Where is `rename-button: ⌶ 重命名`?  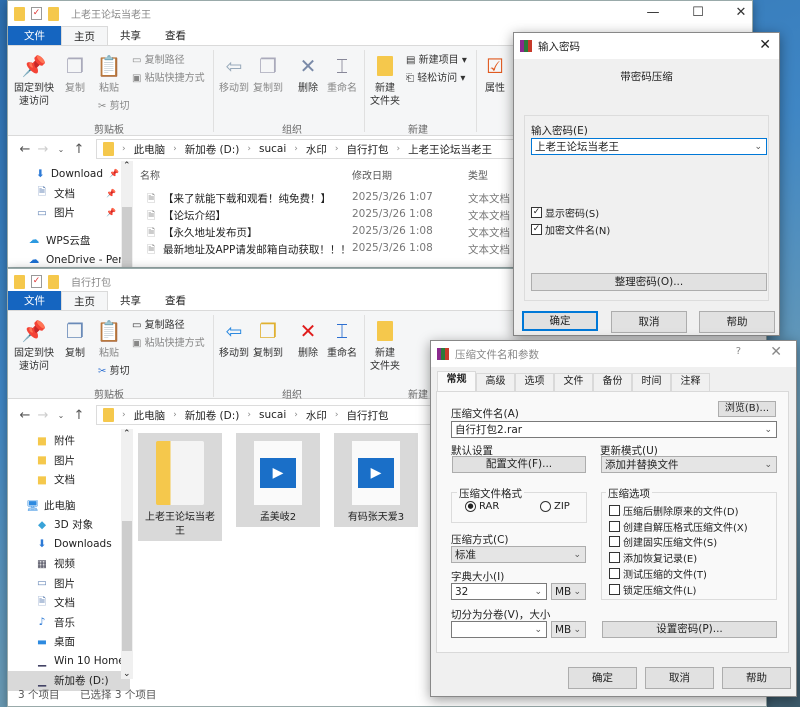 rename-button: ⌶ 重命名 is located at coordinates (342, 74).